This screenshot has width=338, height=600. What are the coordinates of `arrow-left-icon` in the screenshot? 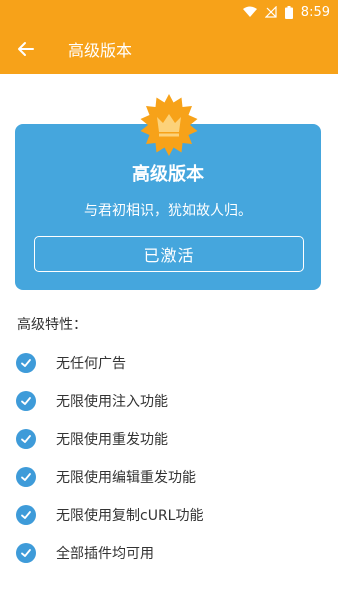 It's located at (26, 49).